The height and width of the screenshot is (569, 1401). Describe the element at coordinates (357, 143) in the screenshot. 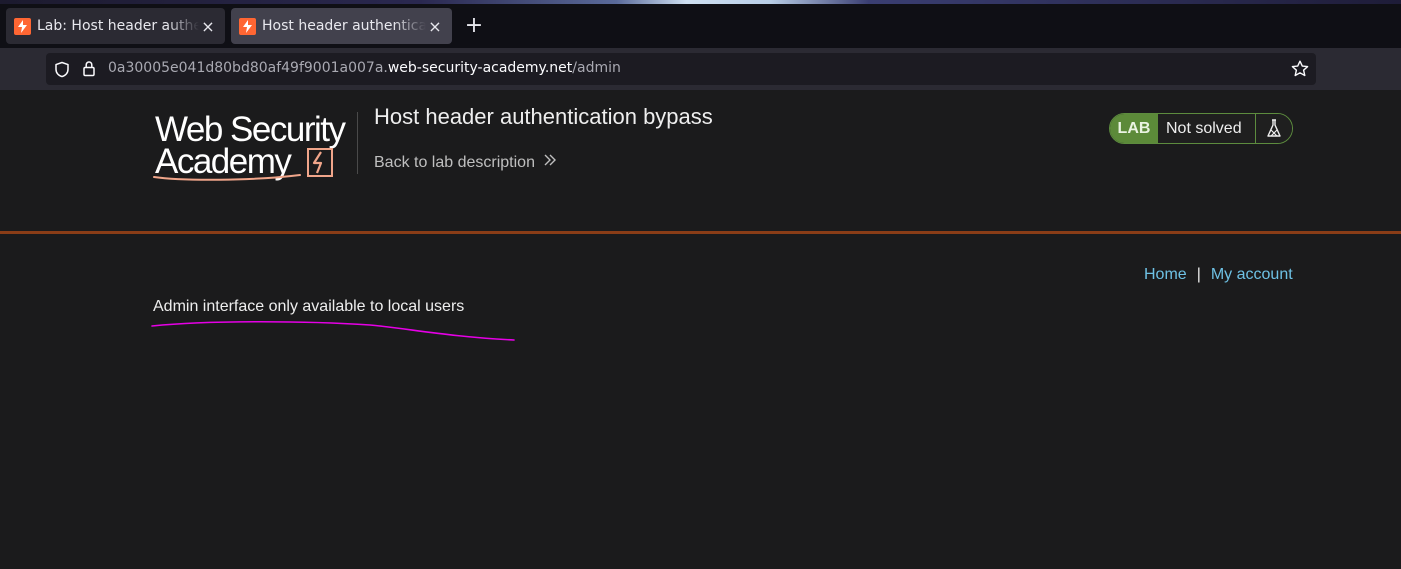

I see `logo-divider` at that location.